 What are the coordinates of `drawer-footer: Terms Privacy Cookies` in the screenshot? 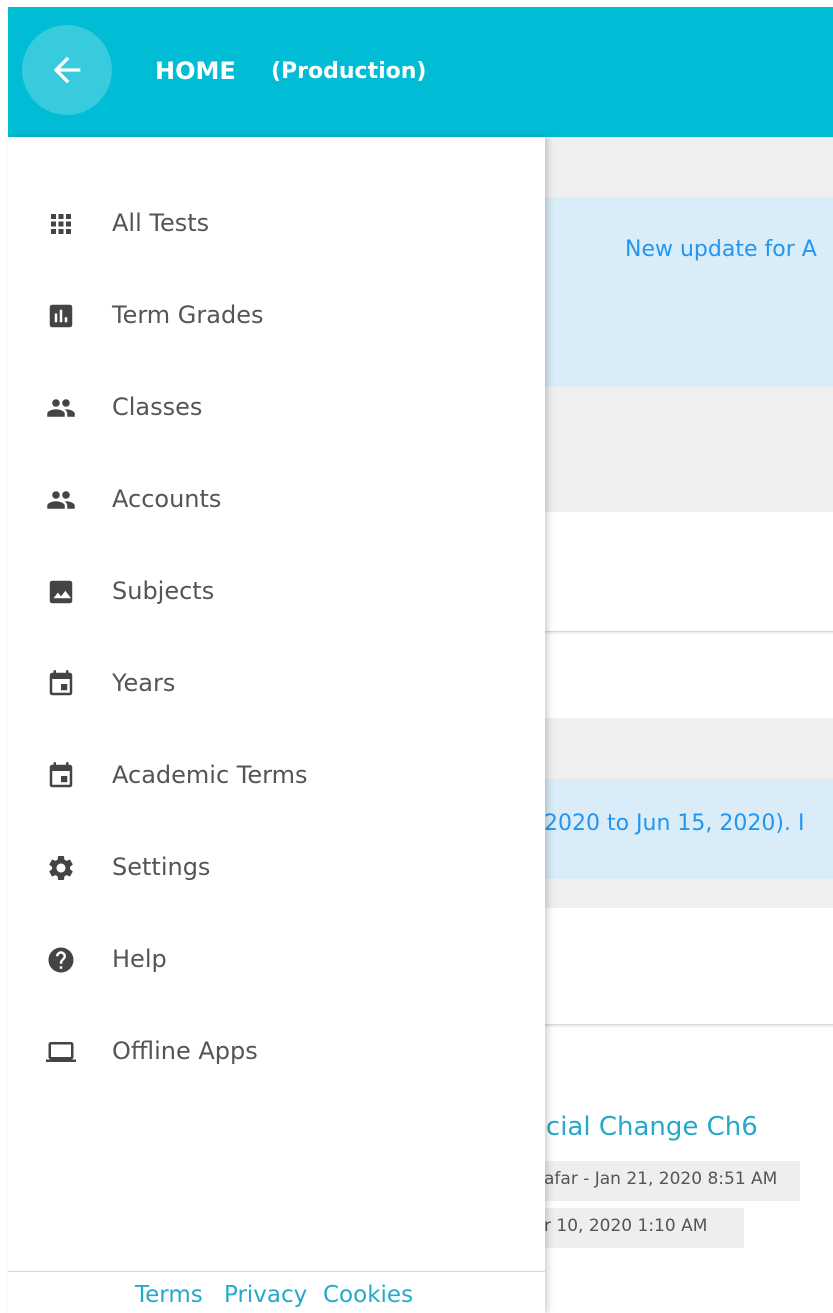 It's located at (276, 1292).